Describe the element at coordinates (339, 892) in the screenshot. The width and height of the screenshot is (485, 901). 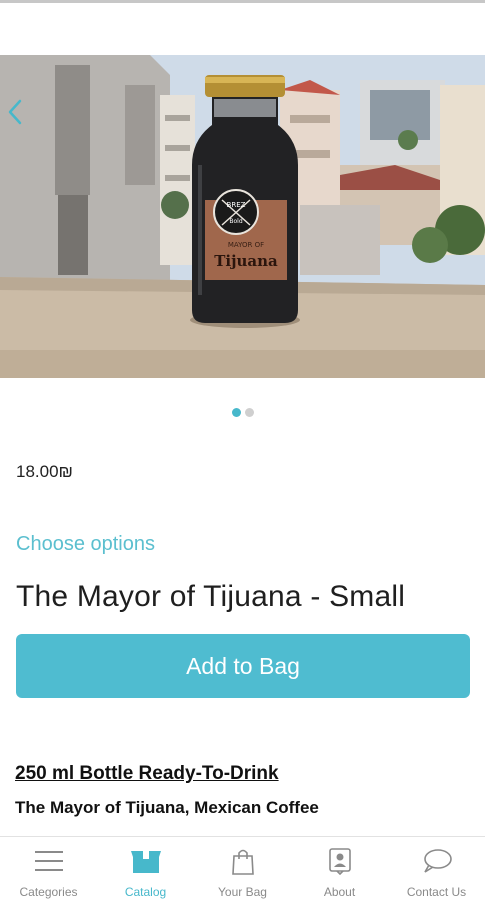
I see `nav-label-about: About` at that location.